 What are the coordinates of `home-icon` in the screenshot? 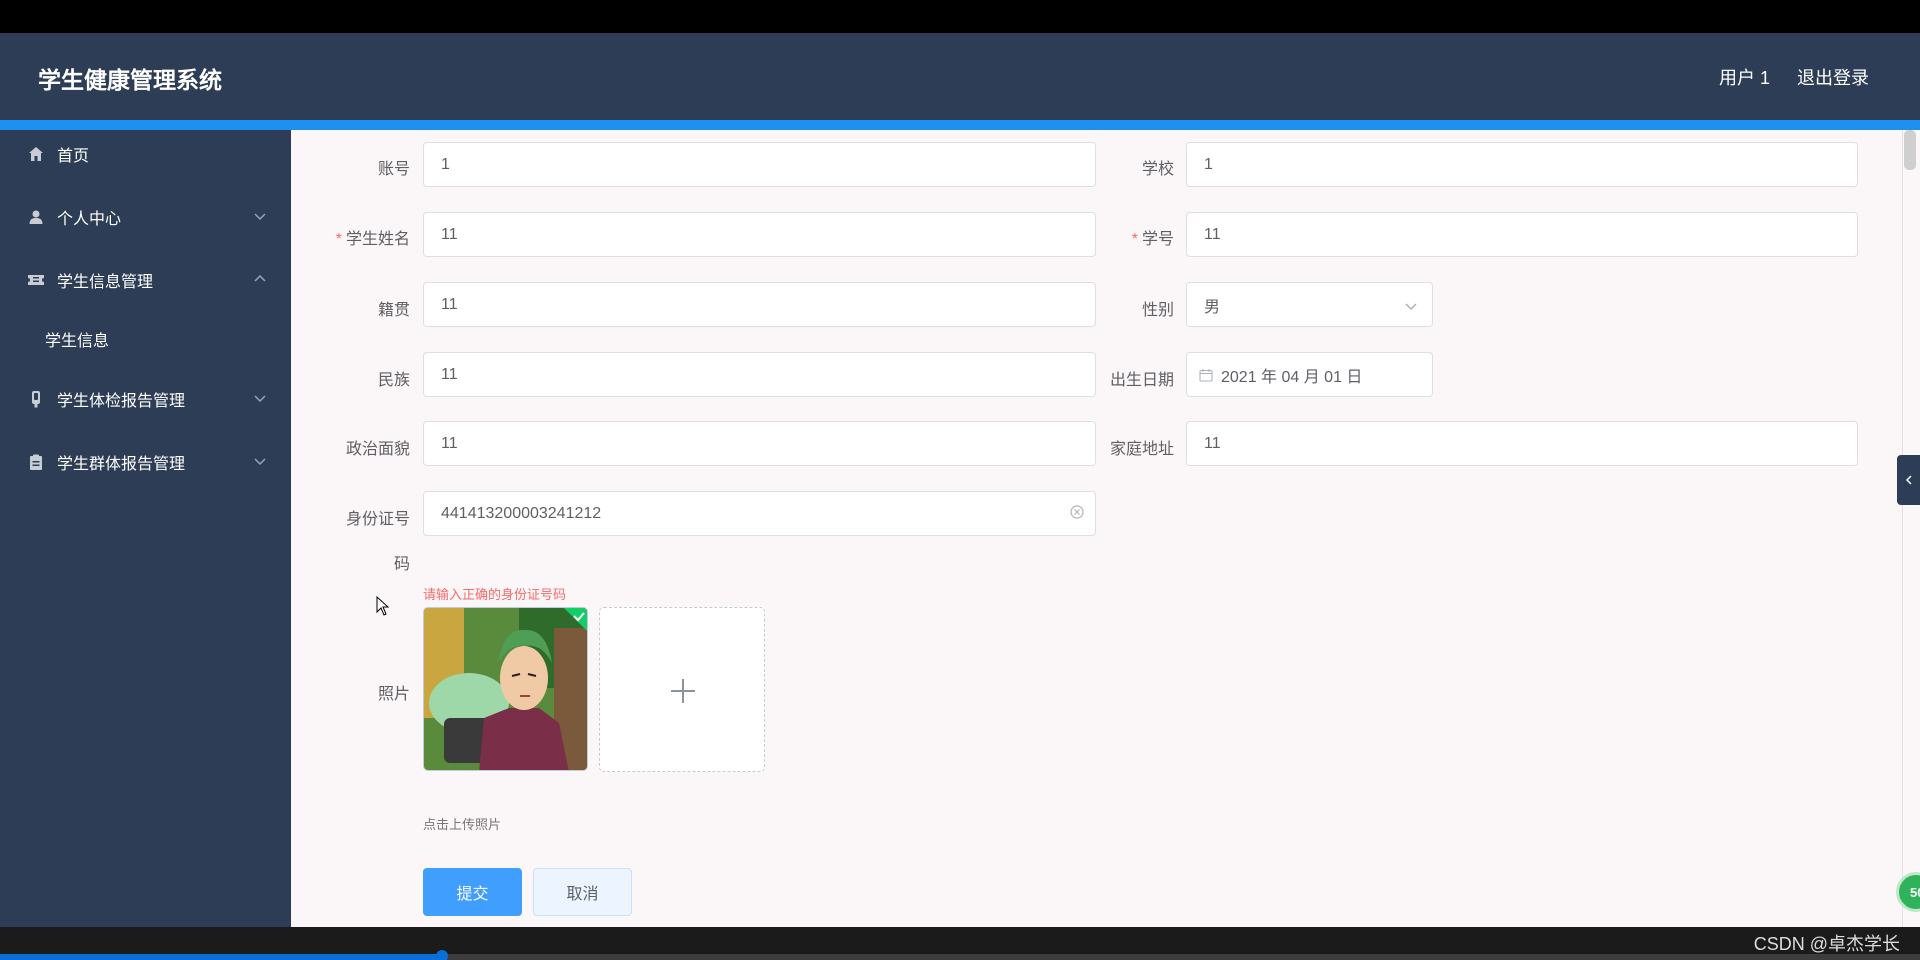 It's located at (36, 154).